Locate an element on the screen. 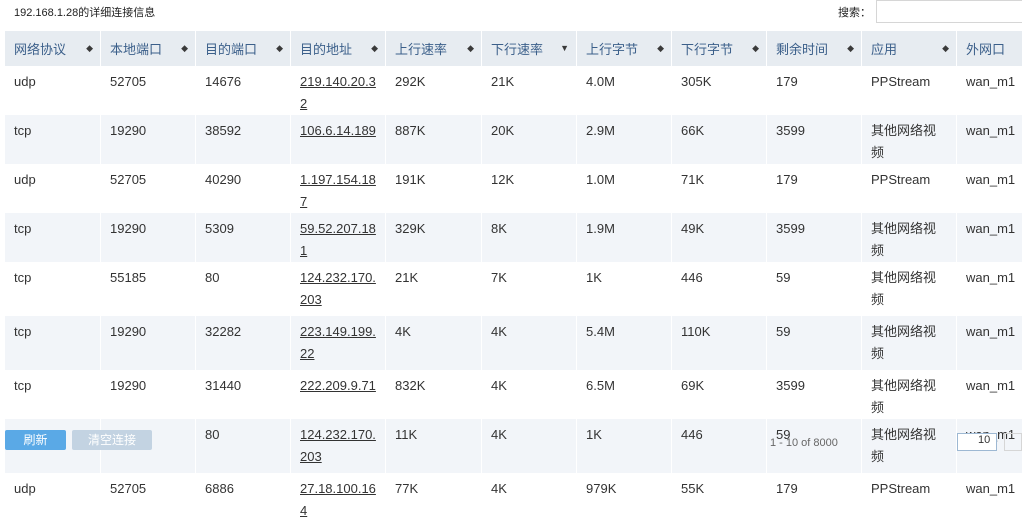 The image size is (1022, 522). column-header: 上行速率 ◆ is located at coordinates (434, 48).